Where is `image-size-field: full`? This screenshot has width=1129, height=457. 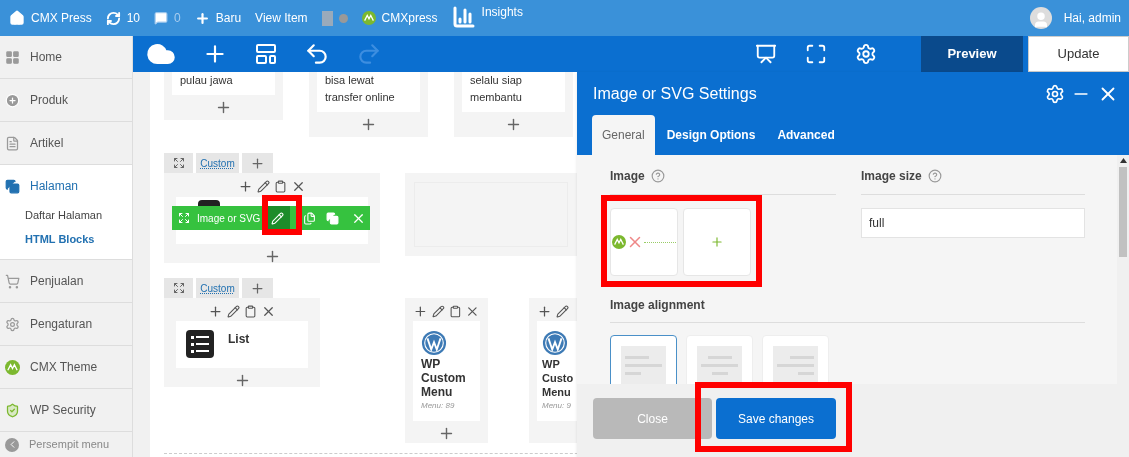 image-size-field: full is located at coordinates (973, 223).